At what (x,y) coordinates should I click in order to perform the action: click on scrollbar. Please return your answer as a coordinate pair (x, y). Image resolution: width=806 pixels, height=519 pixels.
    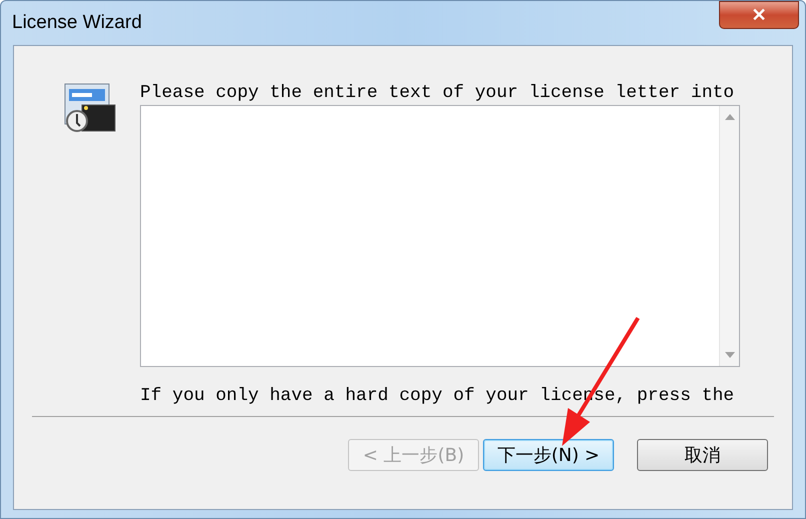
    Looking at the image, I should click on (729, 236).